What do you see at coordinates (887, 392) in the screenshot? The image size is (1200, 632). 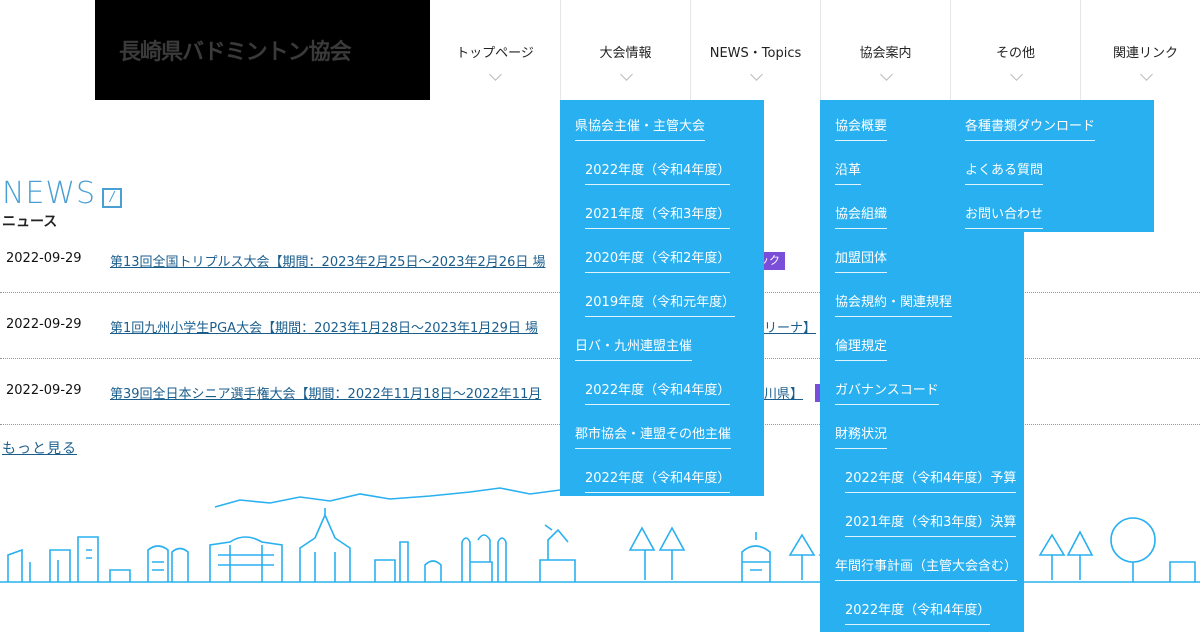 I see `dropdown-item: ガバナンスコード` at bounding box center [887, 392].